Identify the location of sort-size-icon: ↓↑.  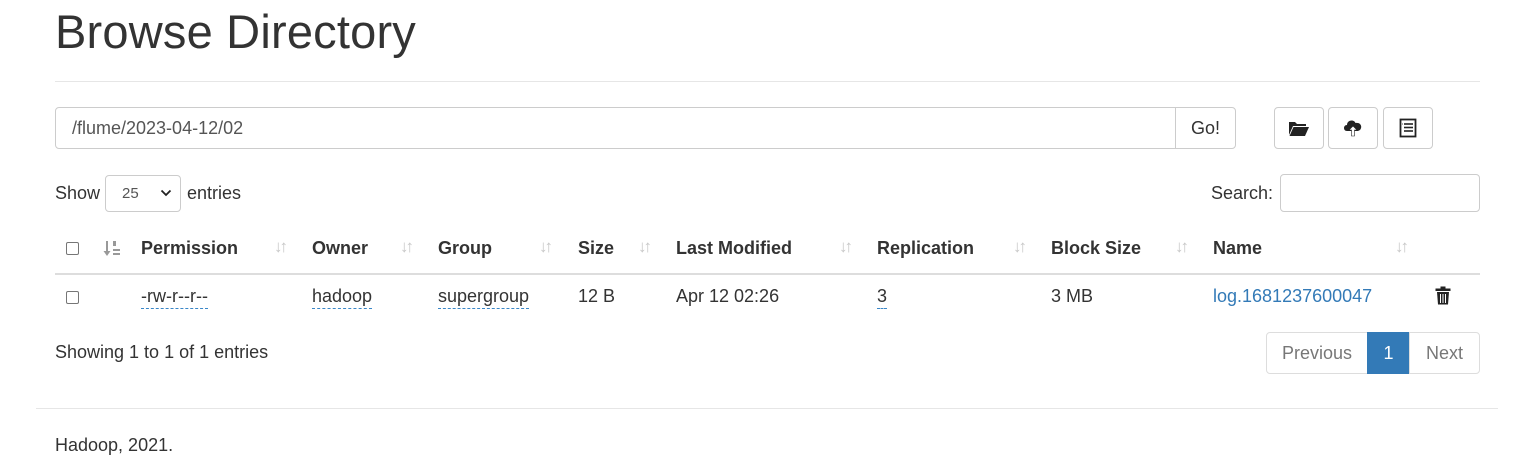
(645, 247).